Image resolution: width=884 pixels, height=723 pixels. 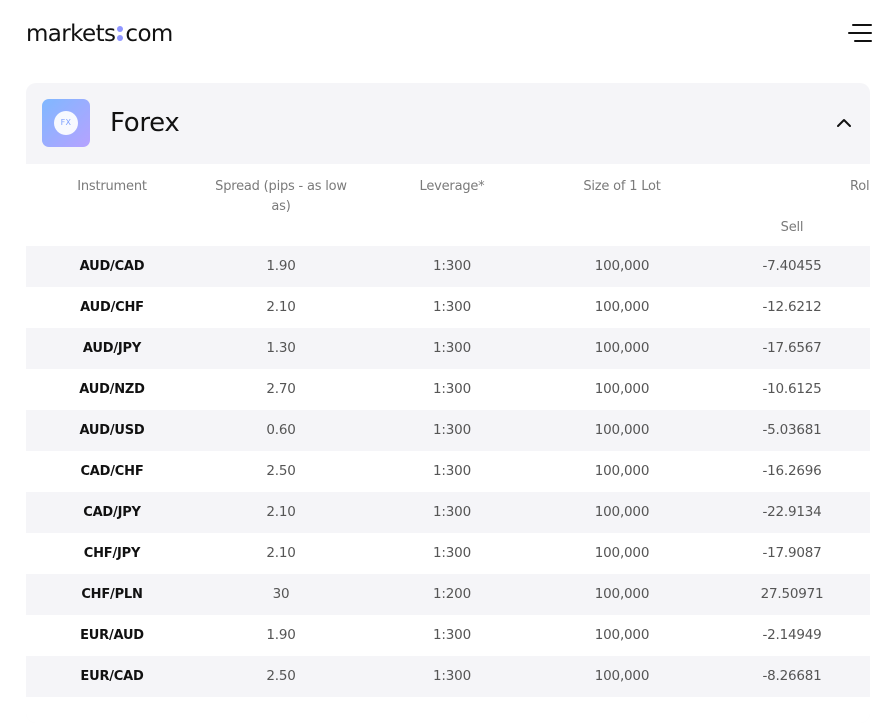 I want to click on cell-spread: 2.70, so click(x=281, y=389).